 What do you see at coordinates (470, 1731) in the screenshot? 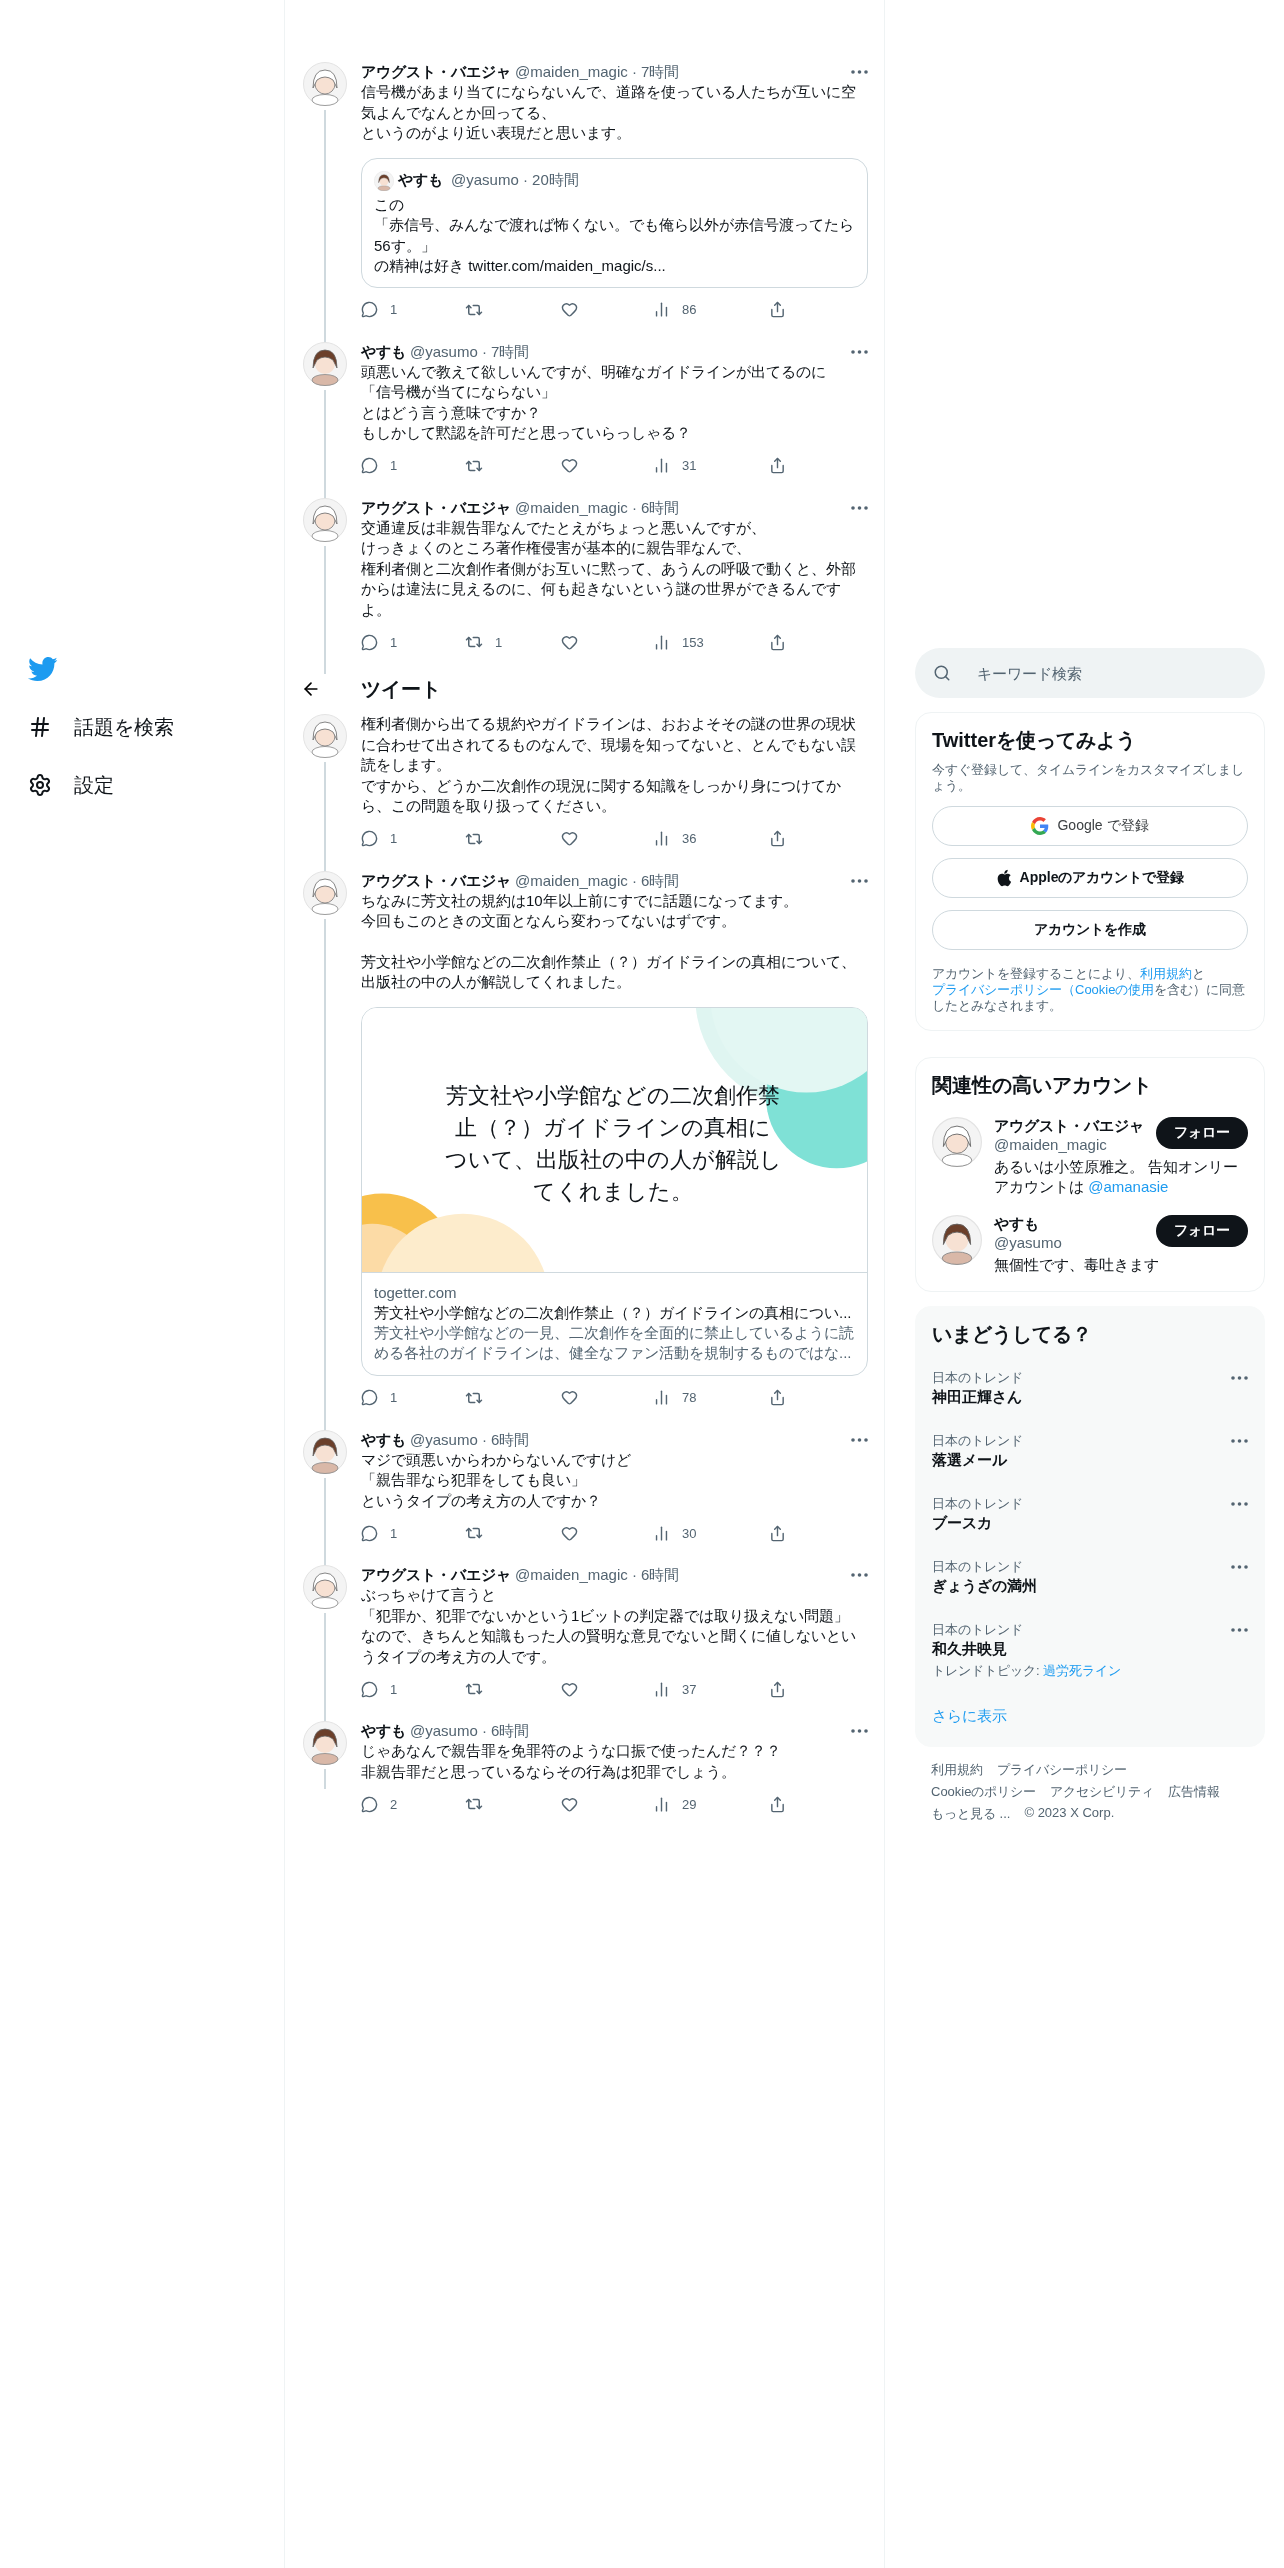
I see `tweet-meta: @yasumo · 6時間` at bounding box center [470, 1731].